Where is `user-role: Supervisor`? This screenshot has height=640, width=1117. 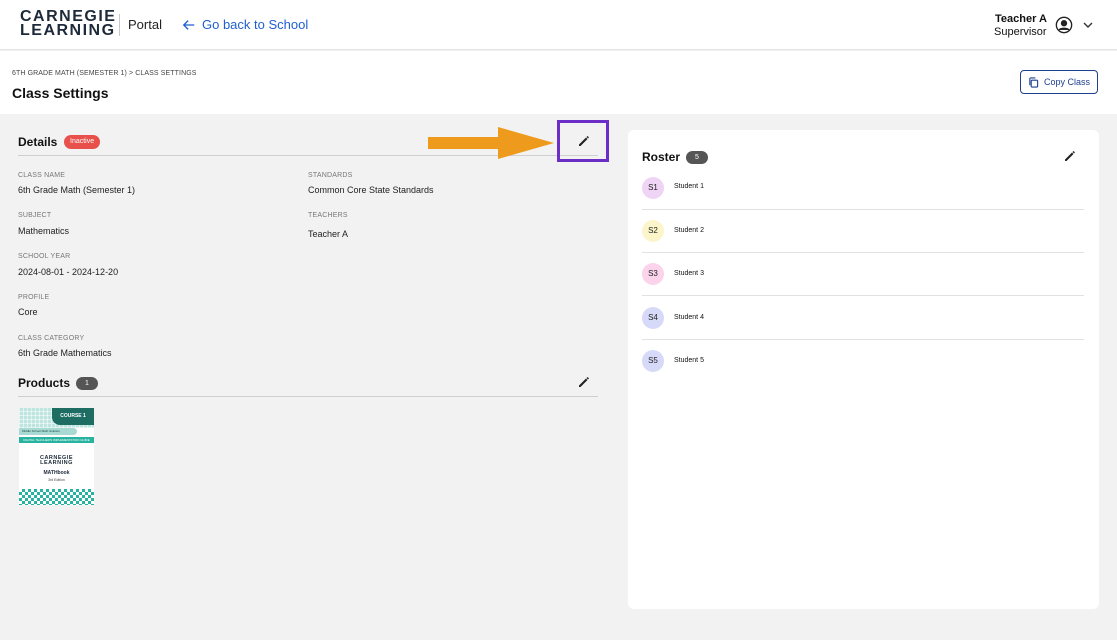
user-role: Supervisor is located at coordinates (1020, 32).